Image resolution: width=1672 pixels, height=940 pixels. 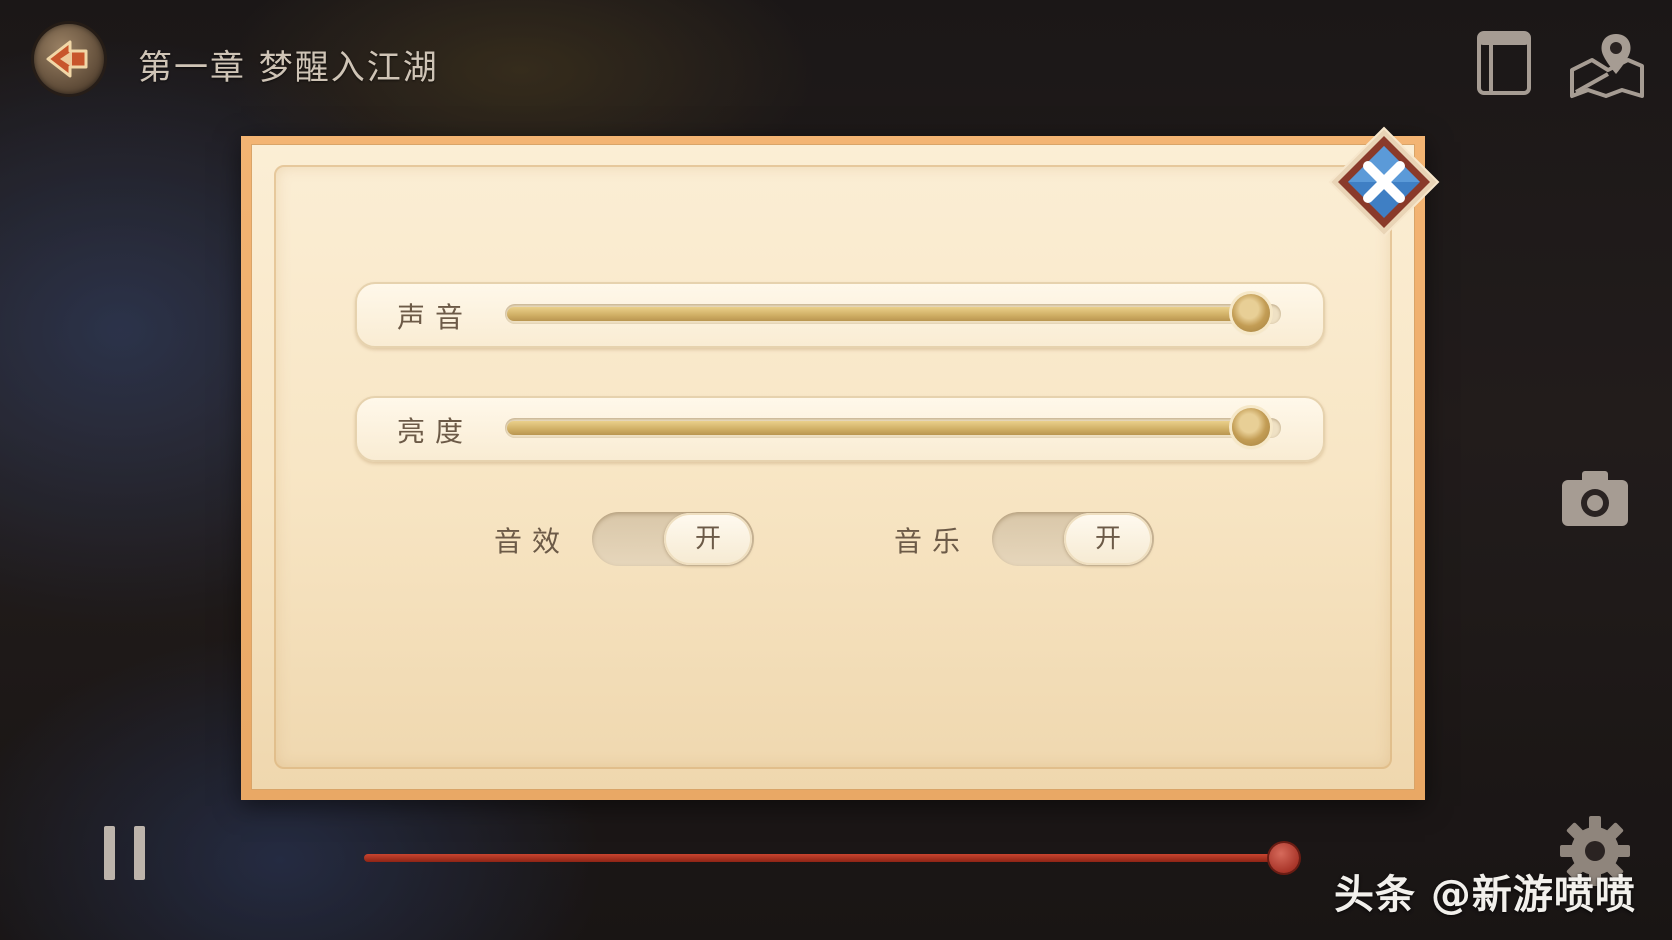 I want to click on pause-button, so click(x=125, y=853).